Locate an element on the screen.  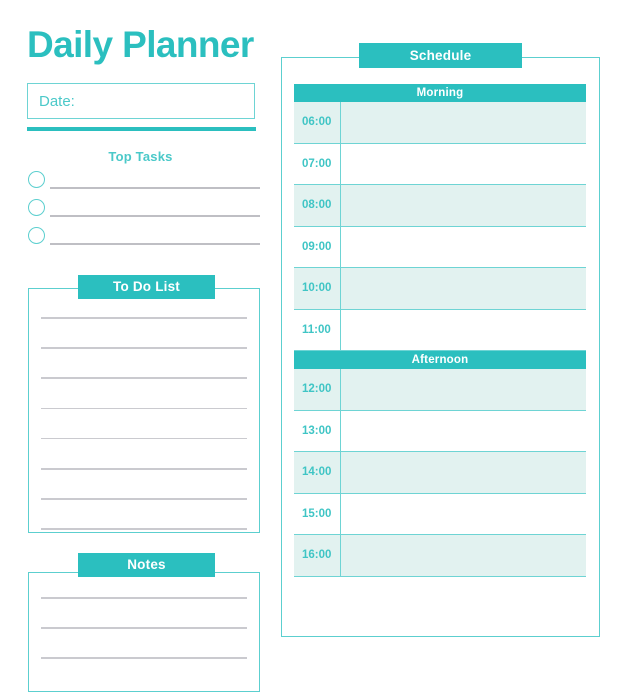
schedule-row: 12:00 is located at coordinates (440, 390).